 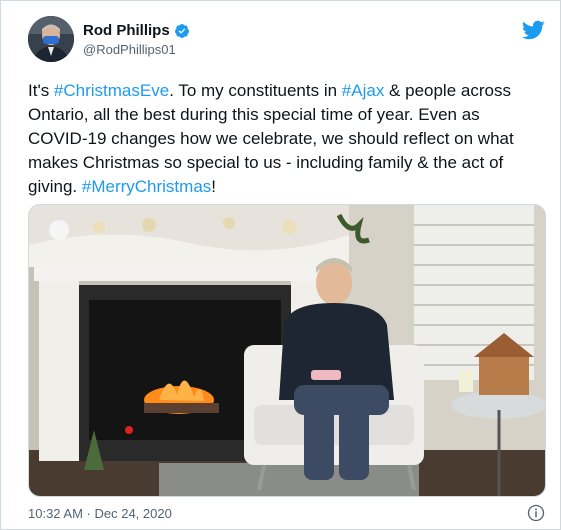 I want to click on author-handle: @RodPhillips01, so click(x=129, y=49).